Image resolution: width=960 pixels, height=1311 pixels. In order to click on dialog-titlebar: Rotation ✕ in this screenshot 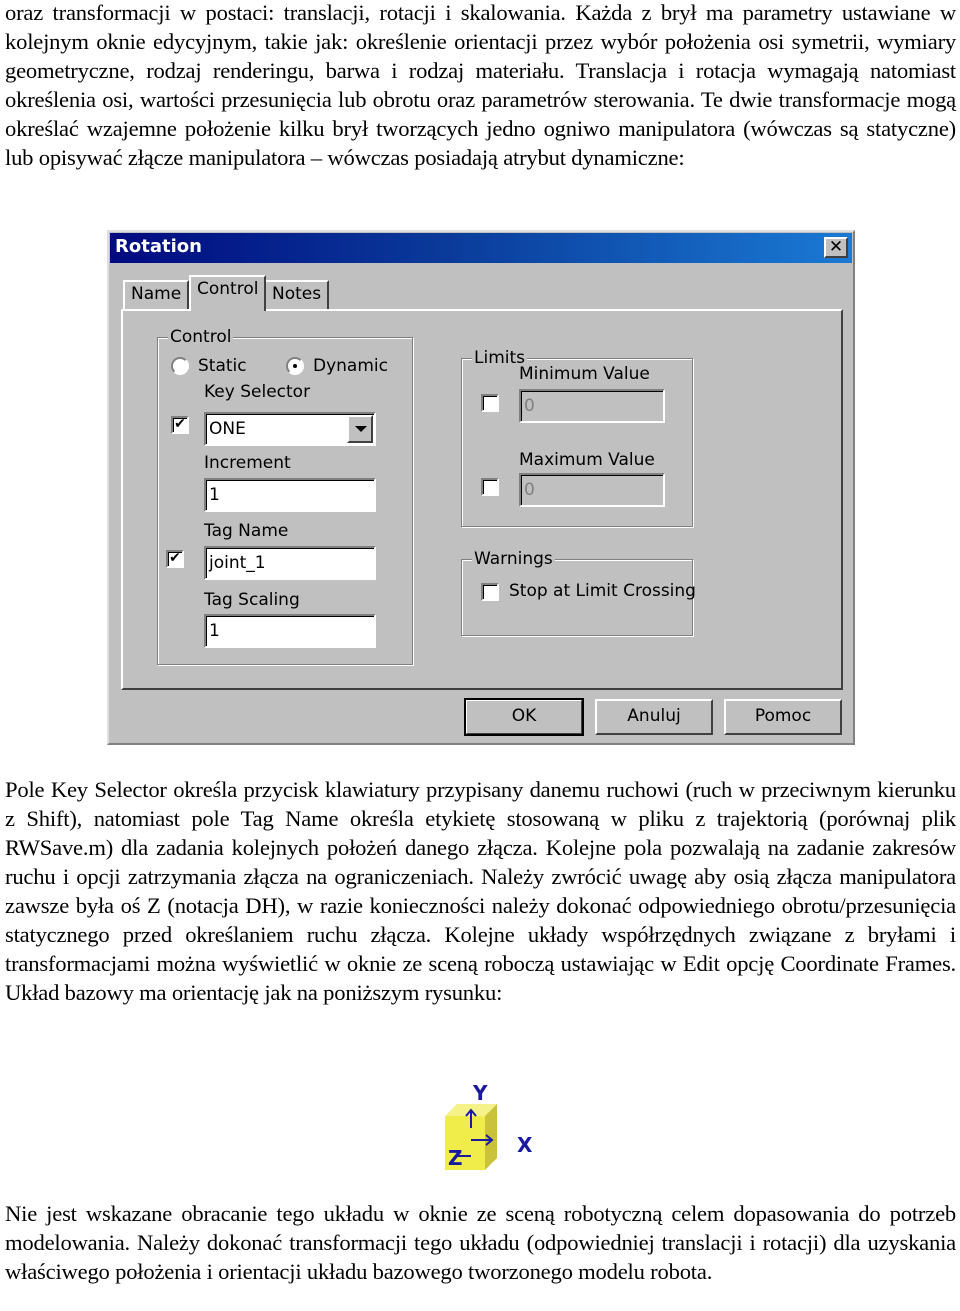, I will do `click(481, 248)`.